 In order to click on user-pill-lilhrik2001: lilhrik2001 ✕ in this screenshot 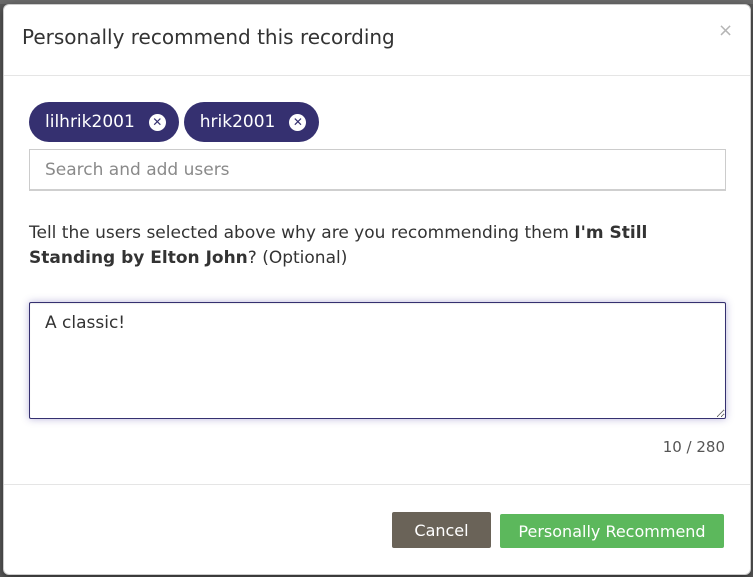, I will do `click(104, 122)`.